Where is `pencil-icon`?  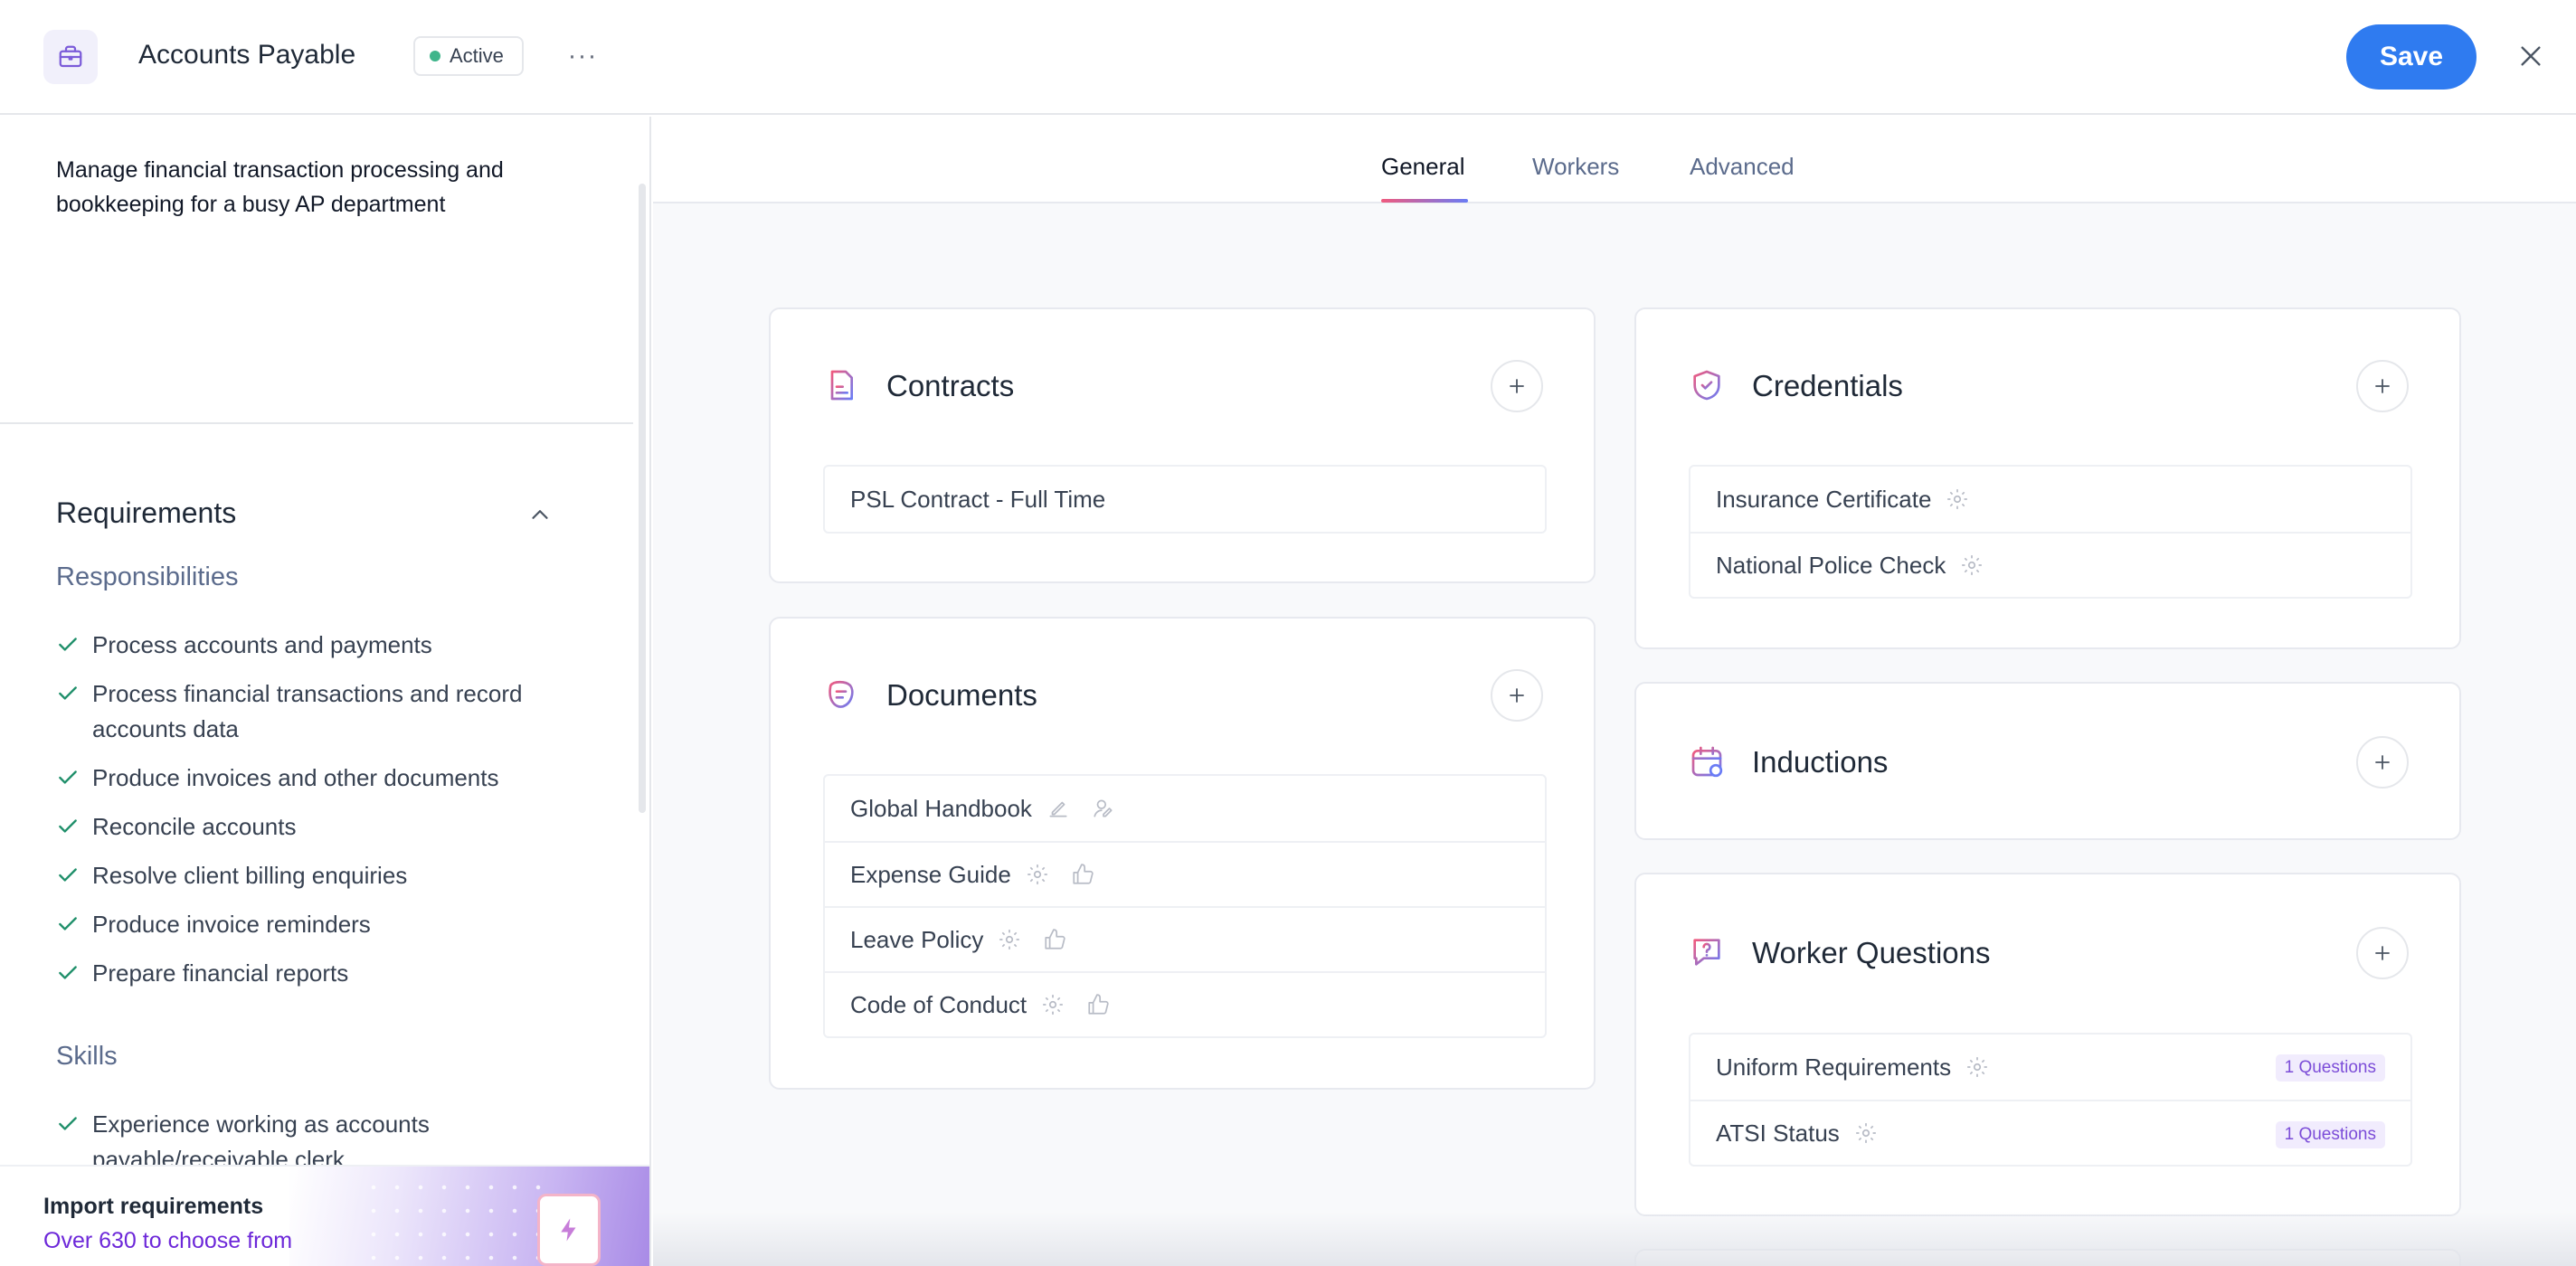
pencil-icon is located at coordinates (1058, 808).